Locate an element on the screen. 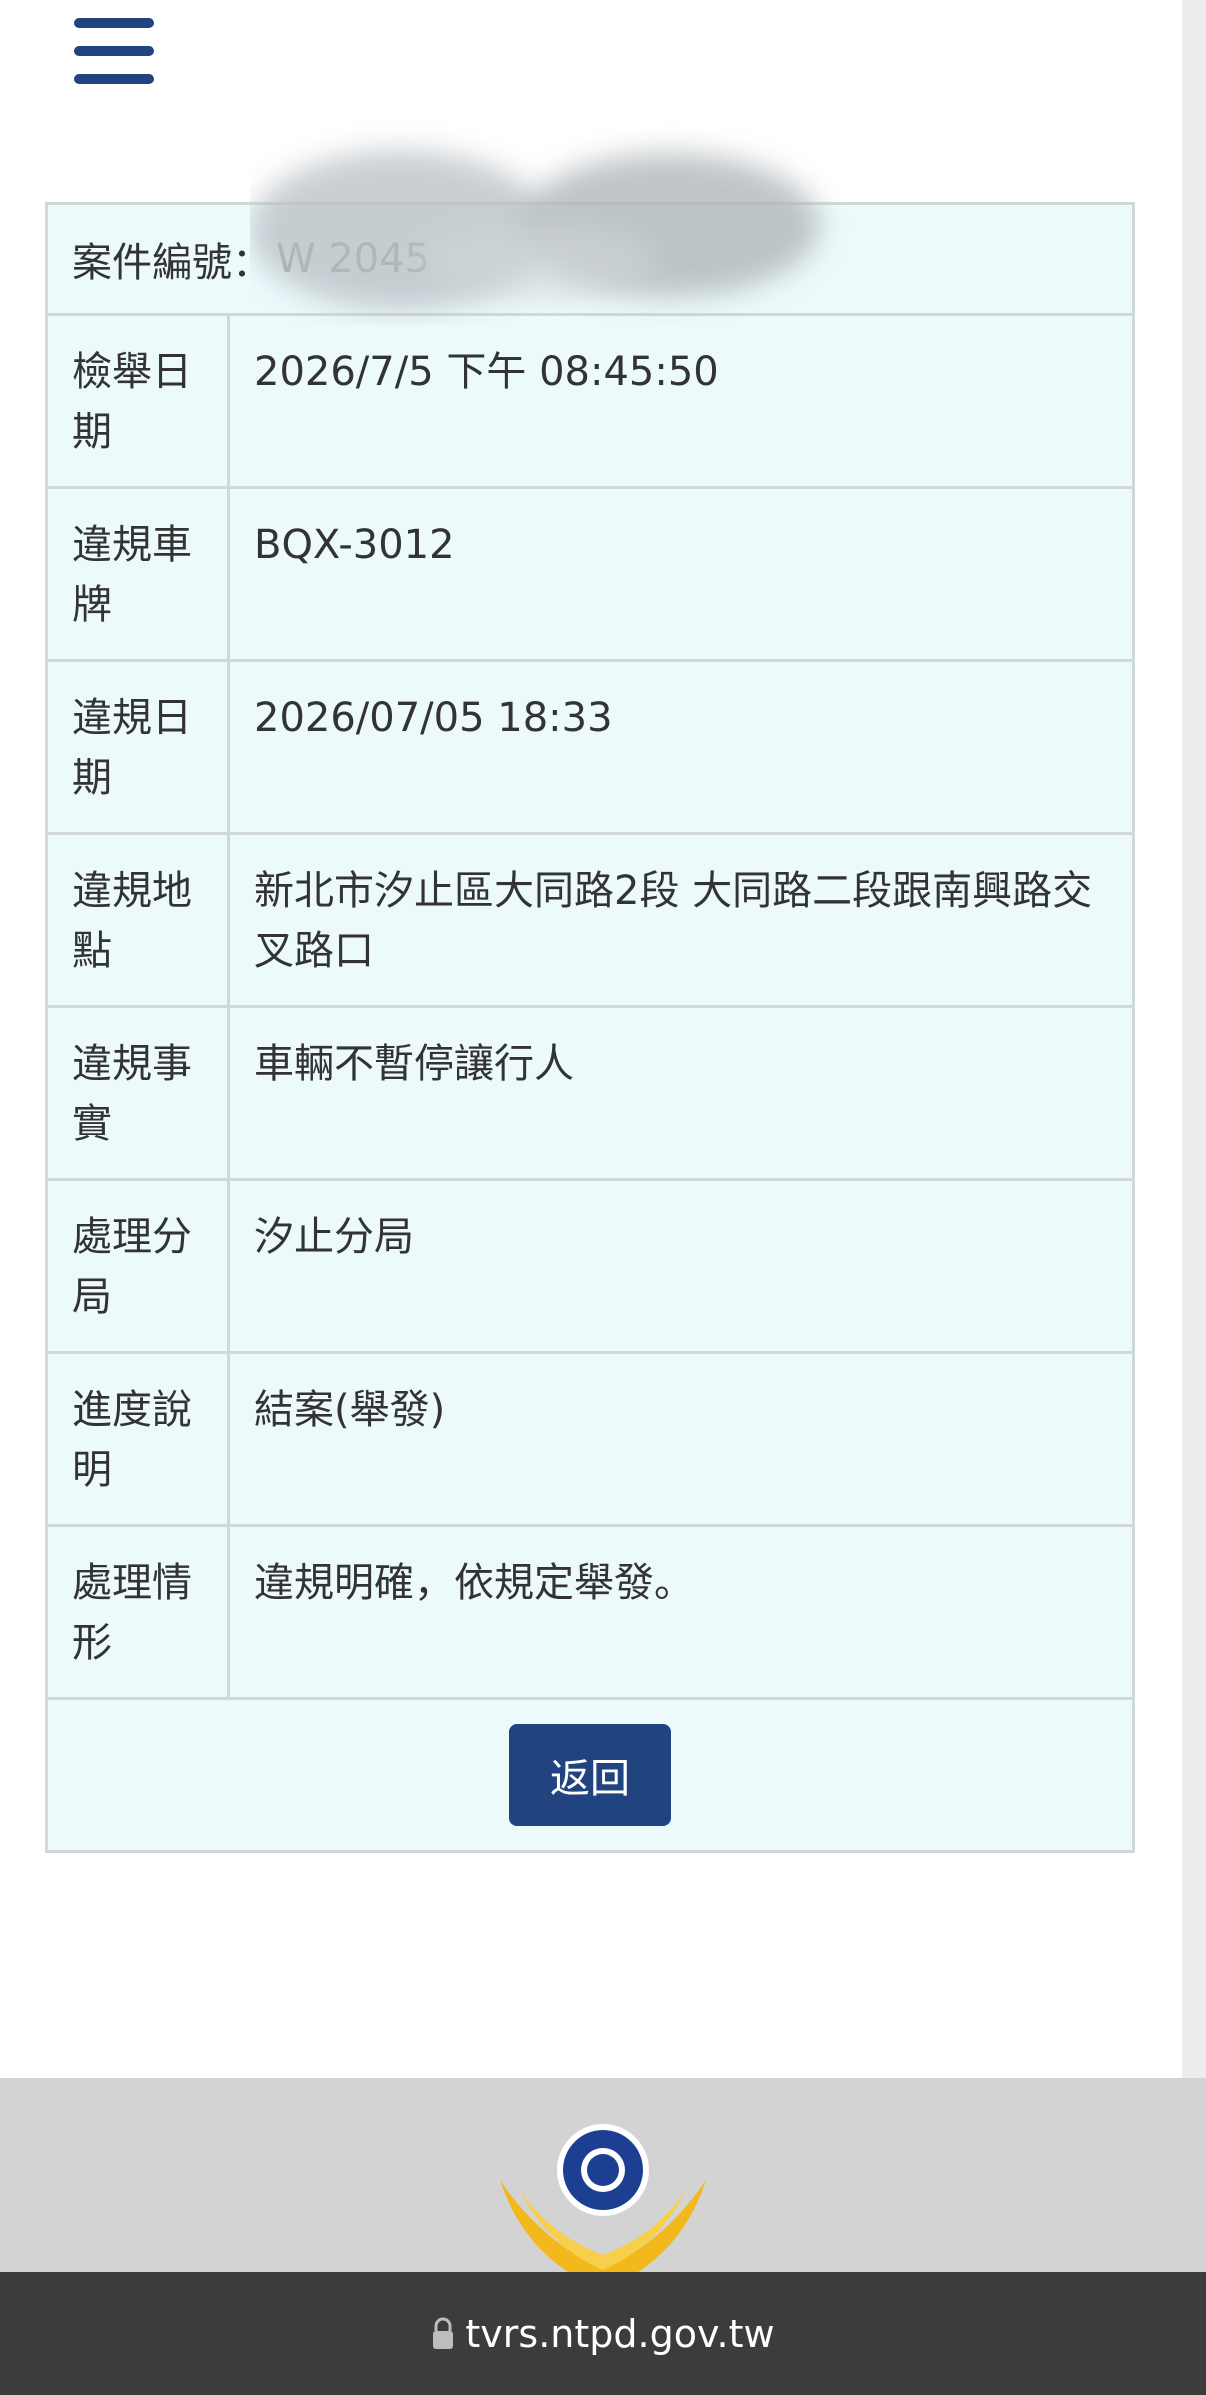 Image resolution: width=1206 pixels, height=2395 pixels. row-label: 處理分局 is located at coordinates (139, 1266).